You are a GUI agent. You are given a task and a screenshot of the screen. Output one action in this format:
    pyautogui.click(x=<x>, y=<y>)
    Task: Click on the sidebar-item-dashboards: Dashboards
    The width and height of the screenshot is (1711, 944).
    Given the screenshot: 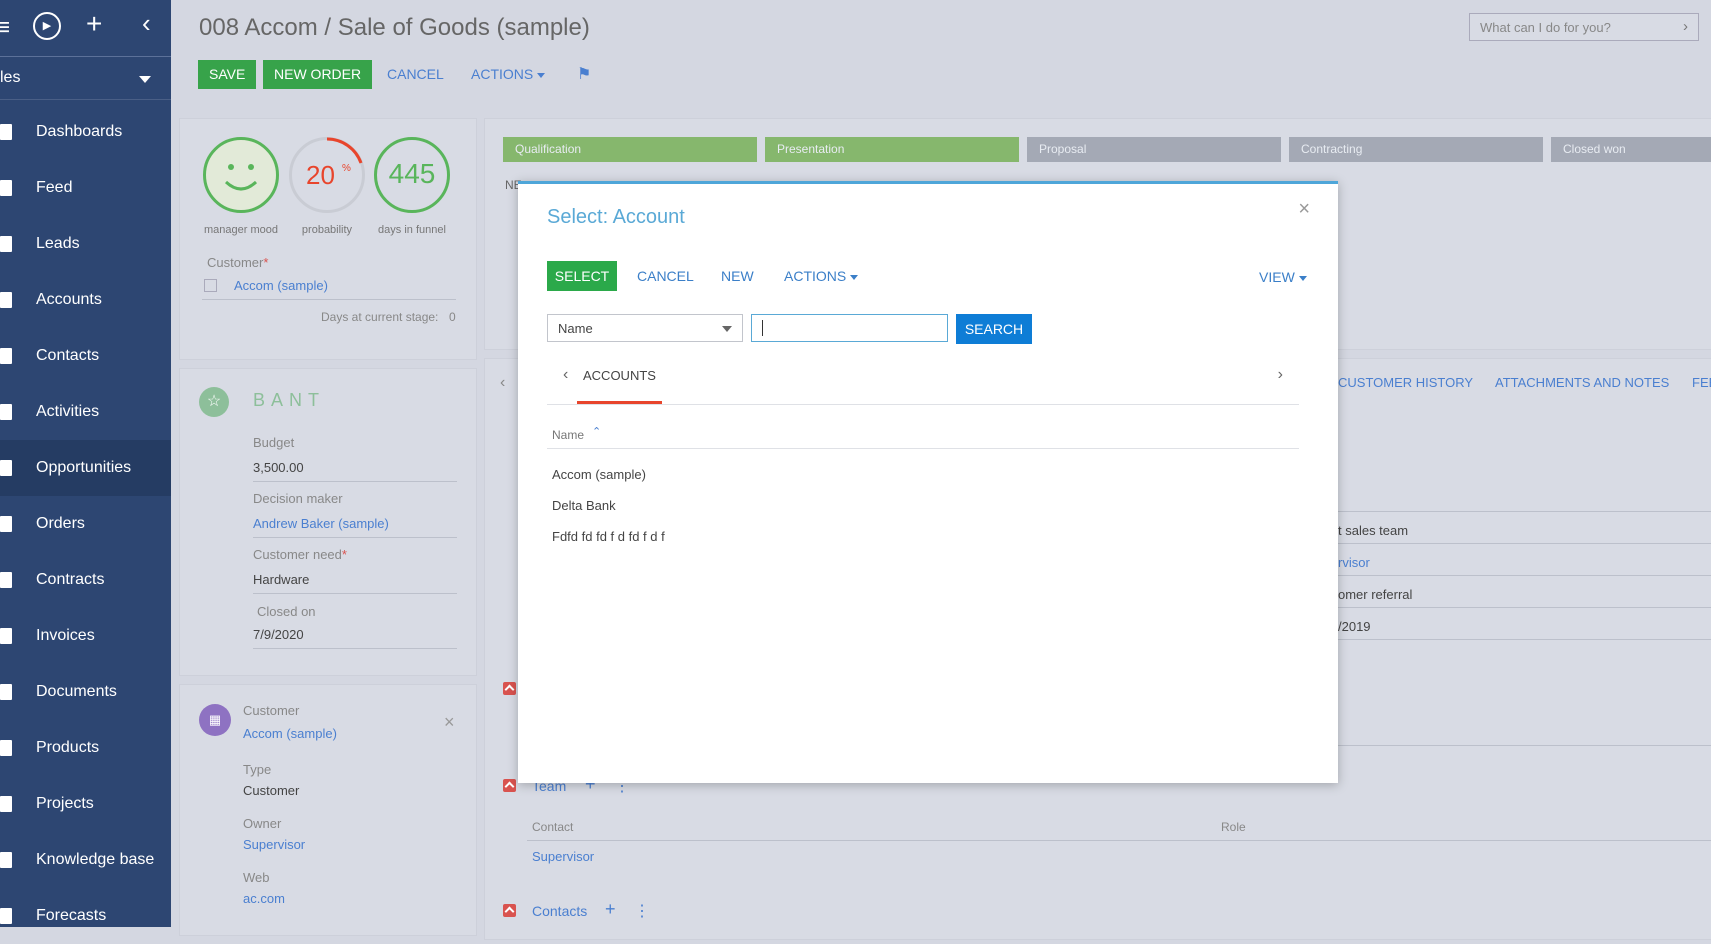 What is the action you would take?
    pyautogui.click(x=85, y=132)
    